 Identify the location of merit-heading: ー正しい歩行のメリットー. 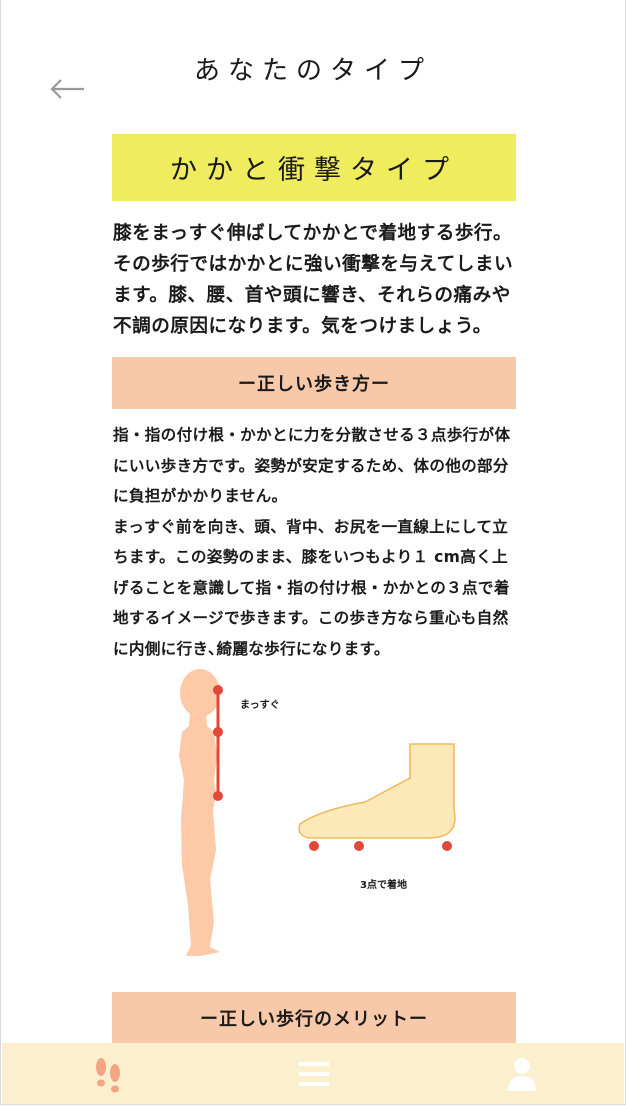
(314, 1017).